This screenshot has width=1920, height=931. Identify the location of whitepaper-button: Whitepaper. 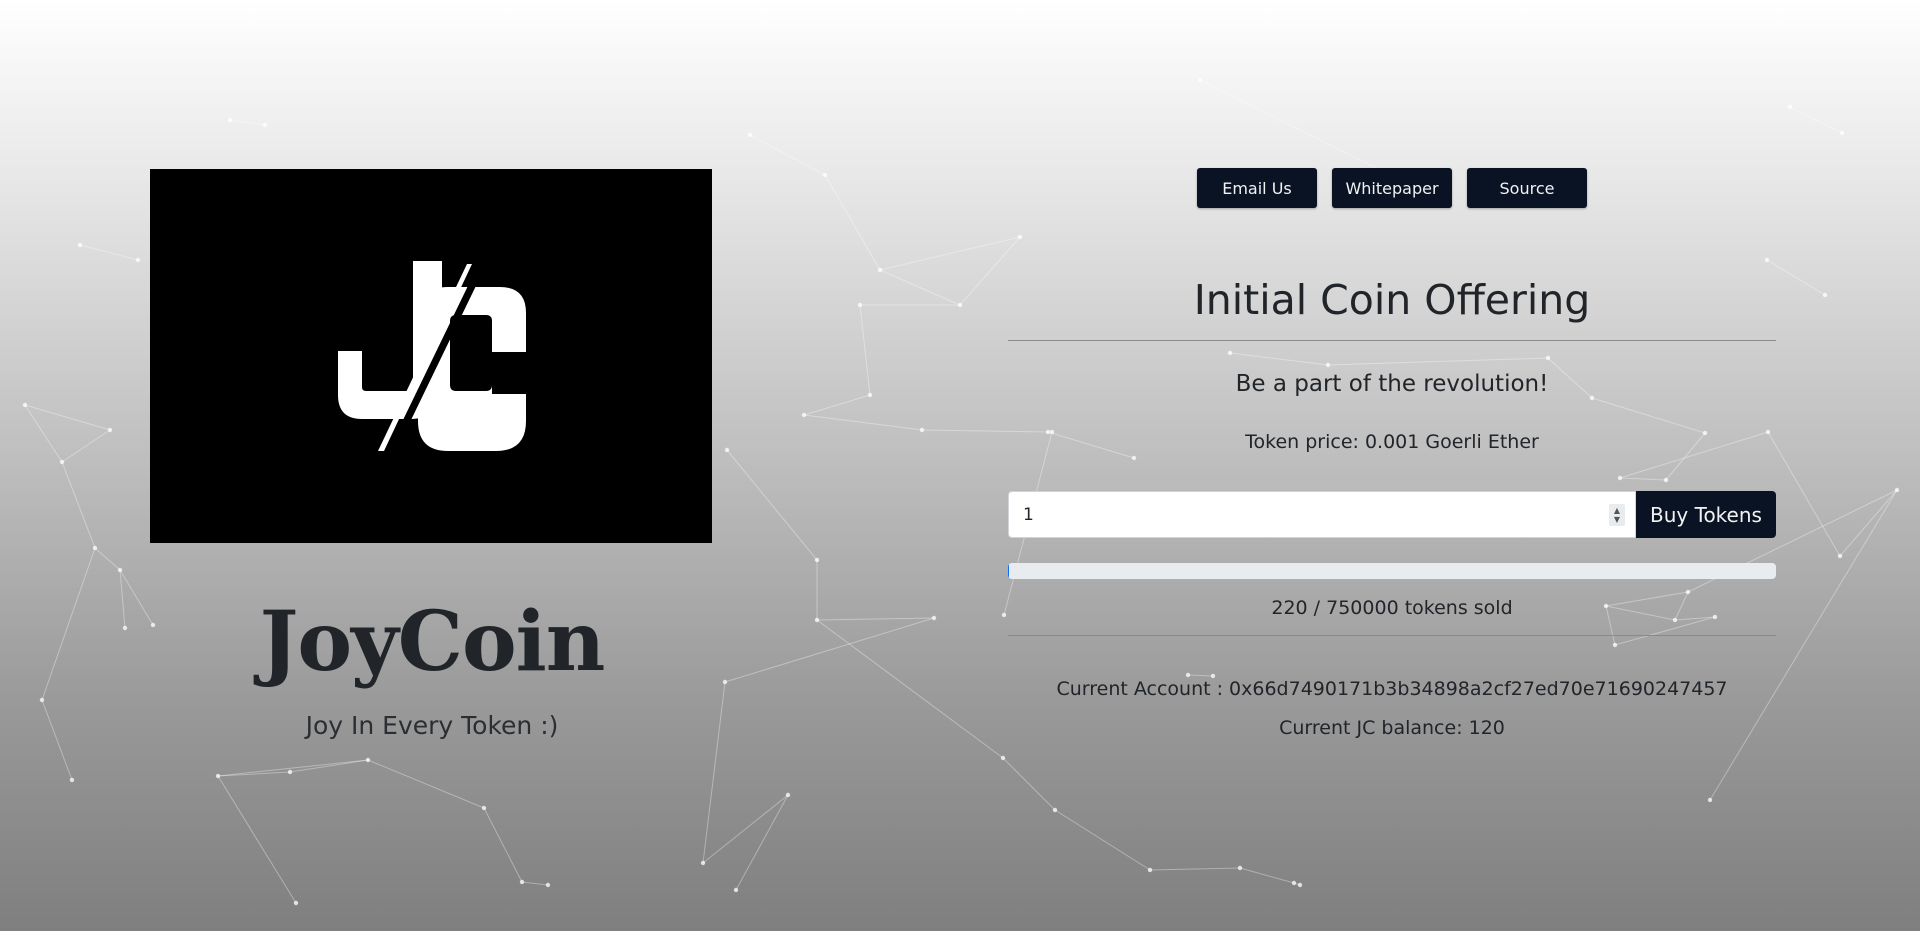
(1392, 188).